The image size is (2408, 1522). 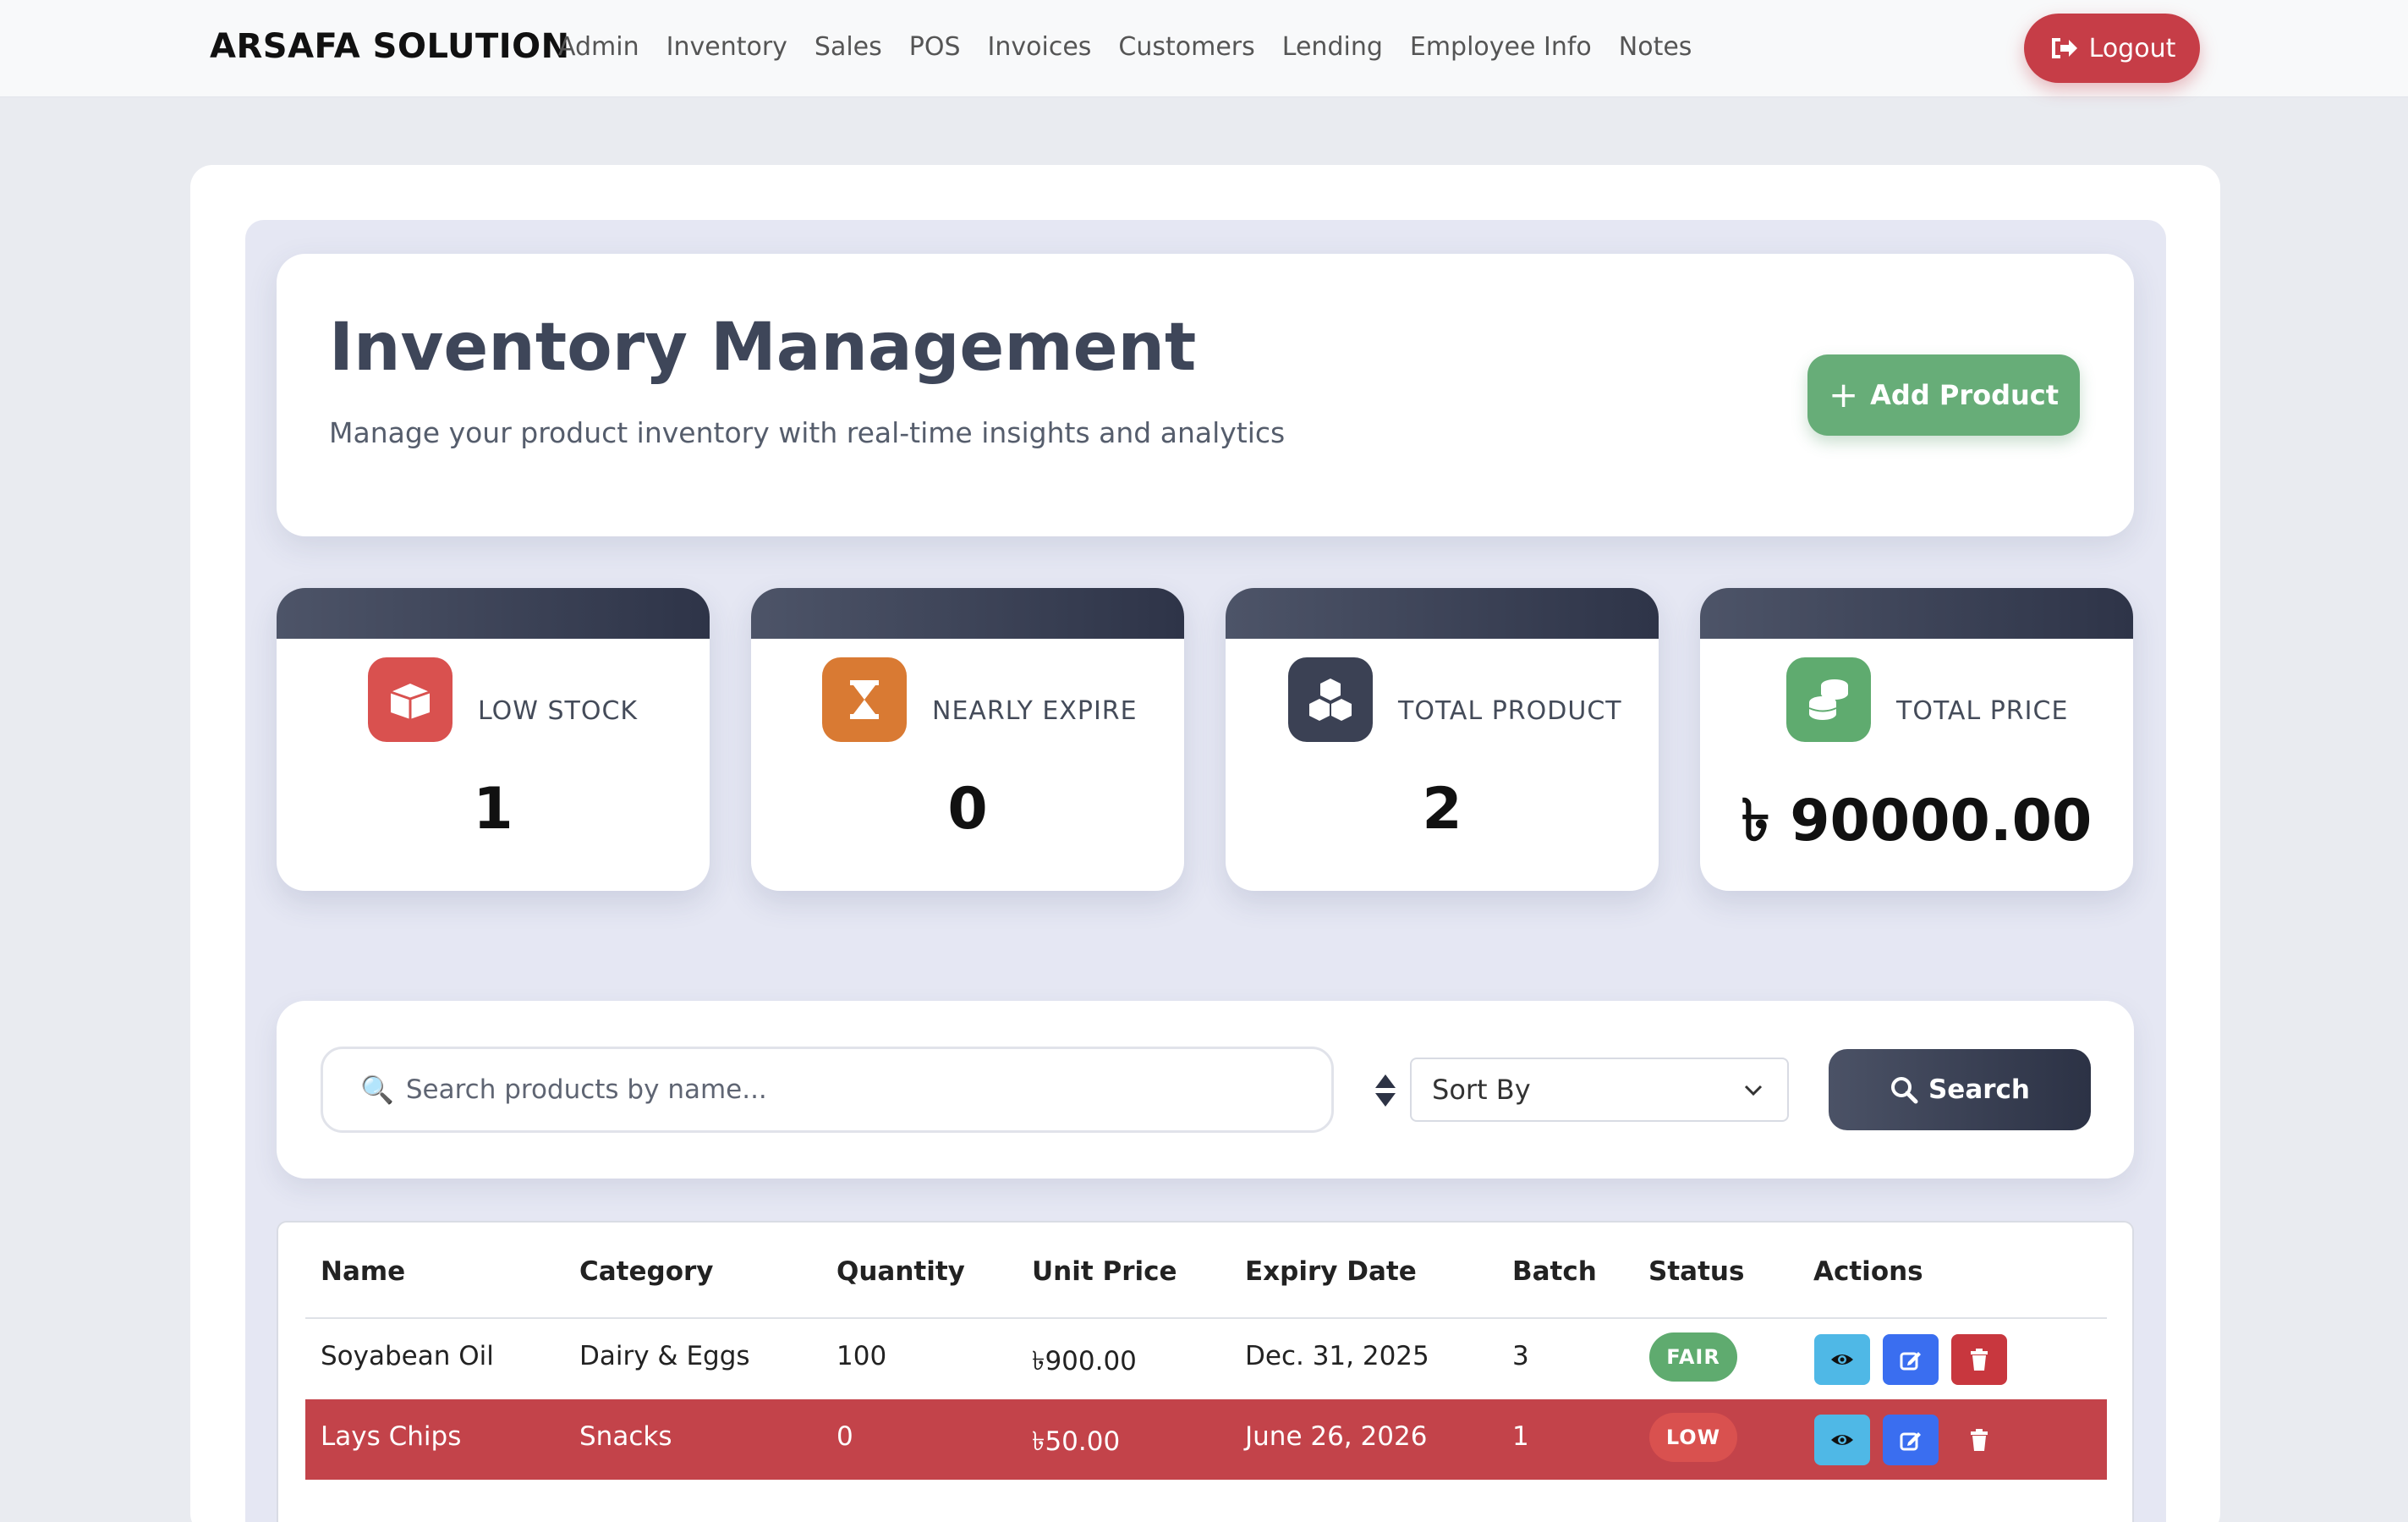 I want to click on search-input, so click(x=849, y=1089).